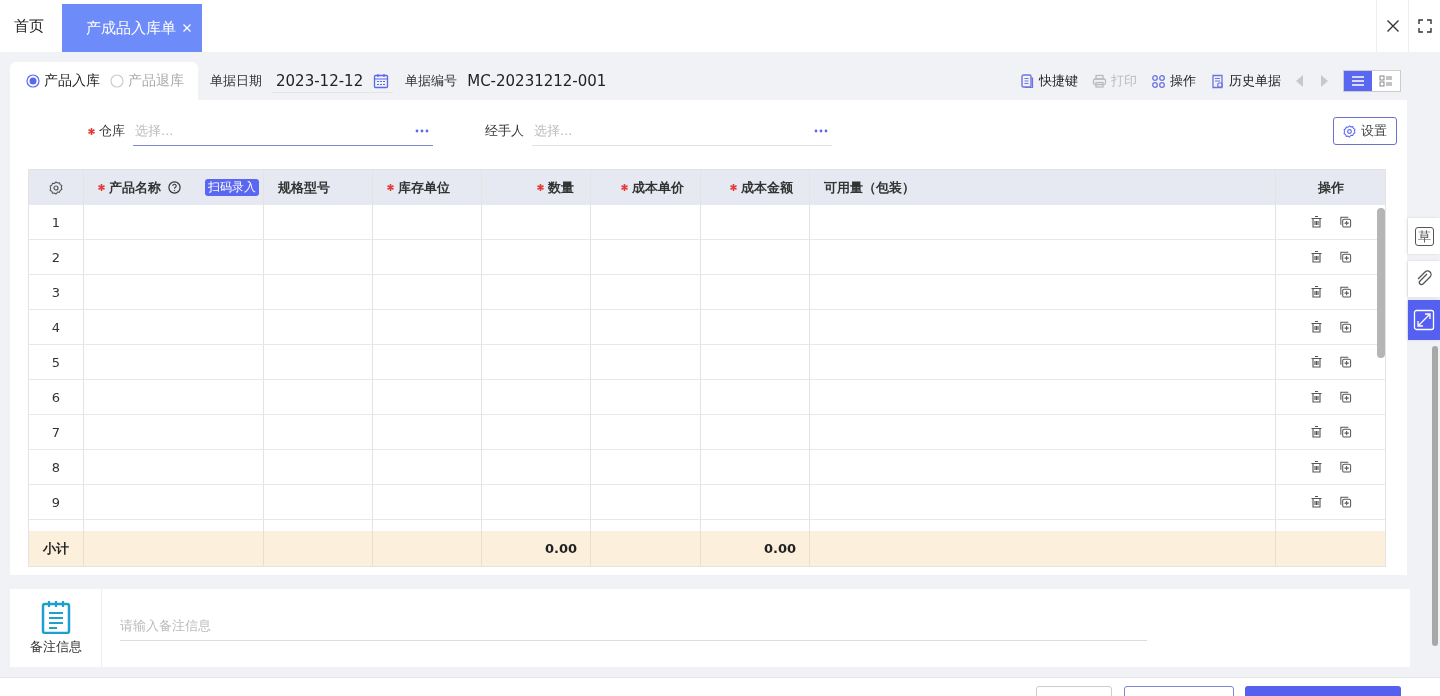 The height and width of the screenshot is (696, 1440). Describe the element at coordinates (1173, 81) in the screenshot. I see `toolbar-button: 操作` at that location.